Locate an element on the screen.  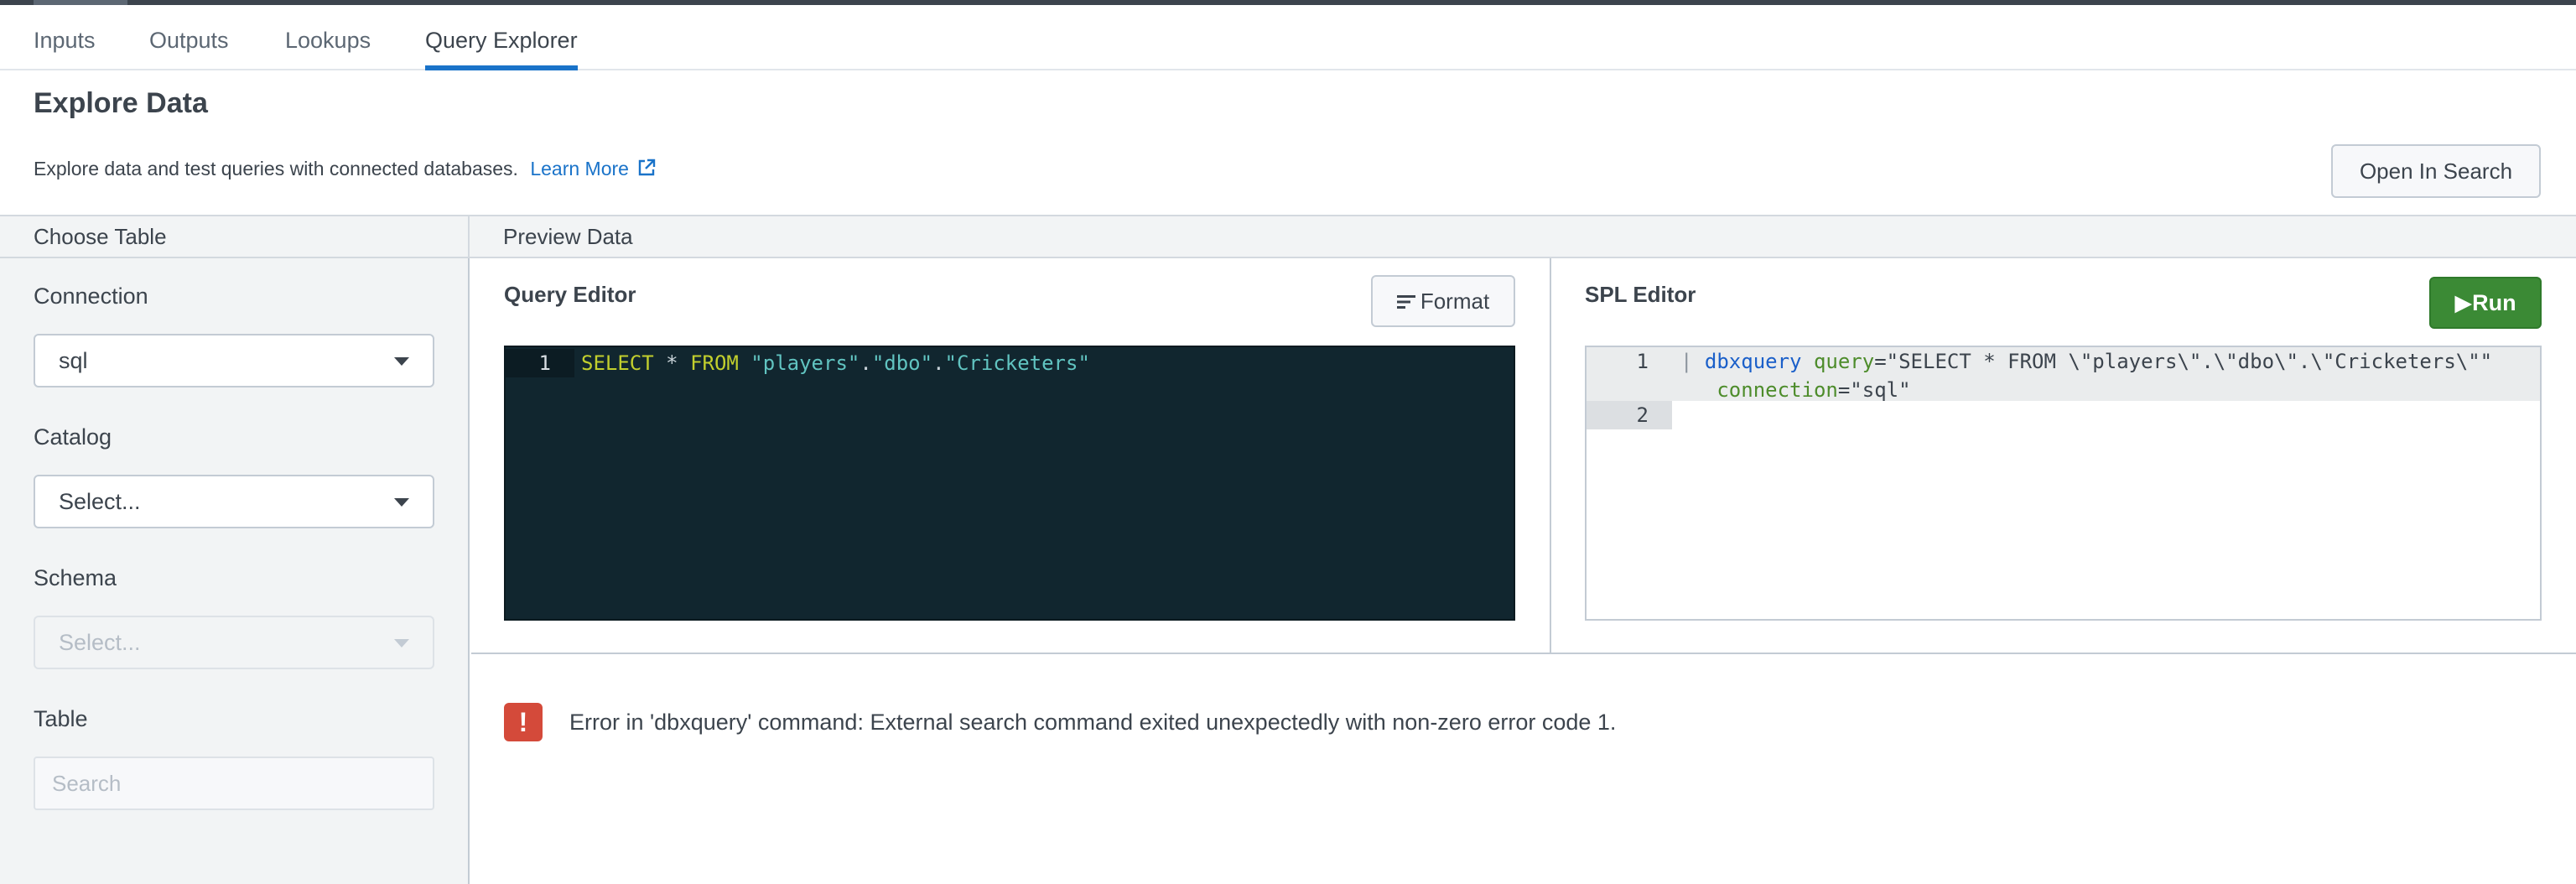
format-button: Format is located at coordinates (1443, 301).